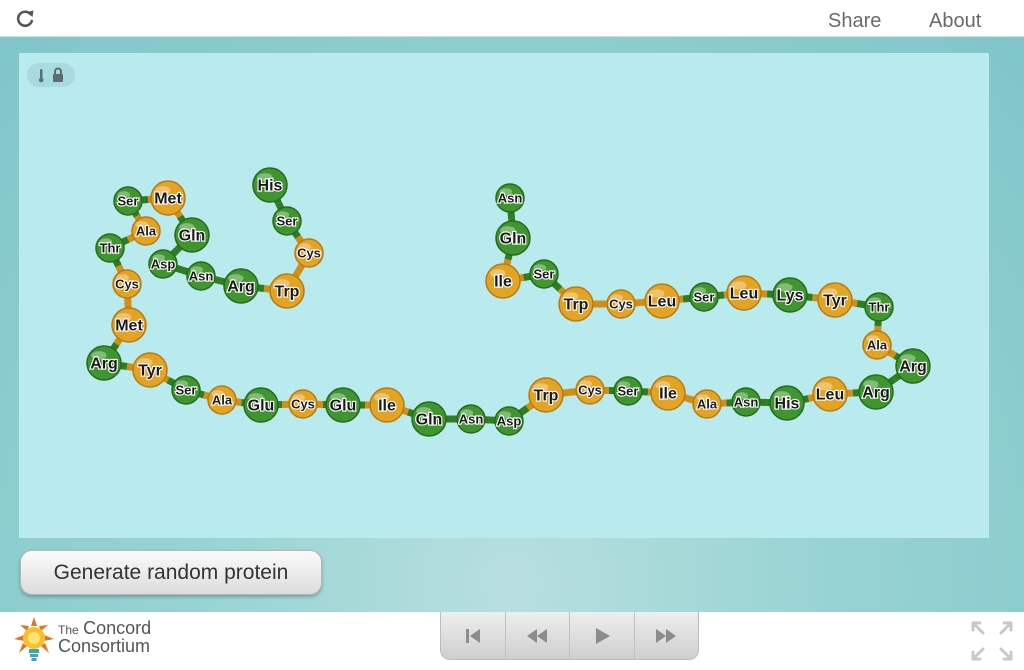  I want to click on amino-acid-label: Asp, so click(163, 264).